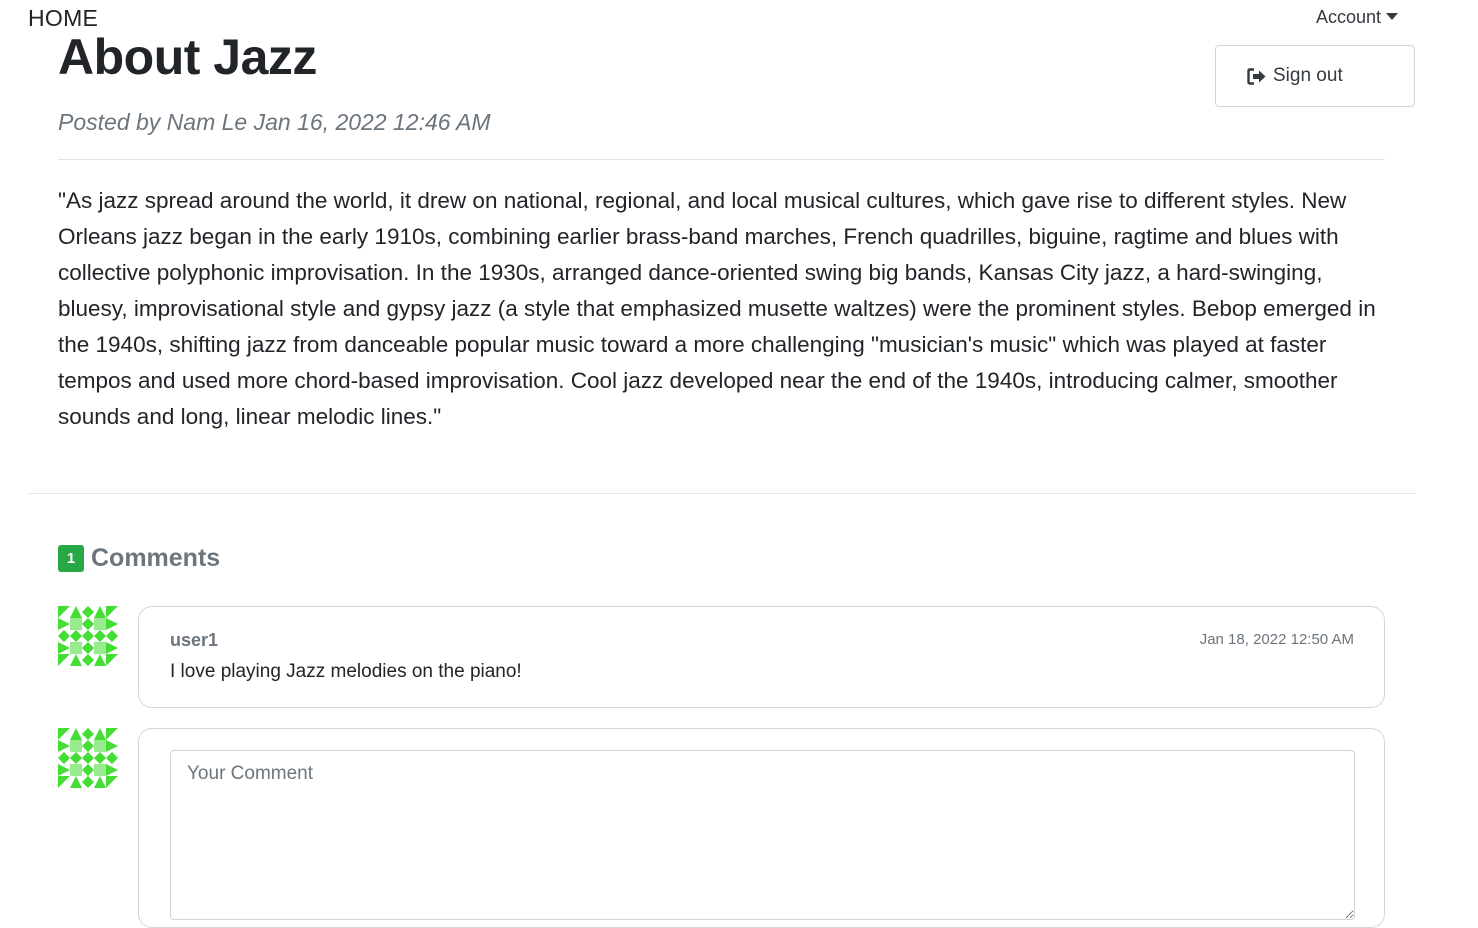 This screenshot has height=928, width=1478. I want to click on comments-heading: 1 Comments, so click(139, 558).